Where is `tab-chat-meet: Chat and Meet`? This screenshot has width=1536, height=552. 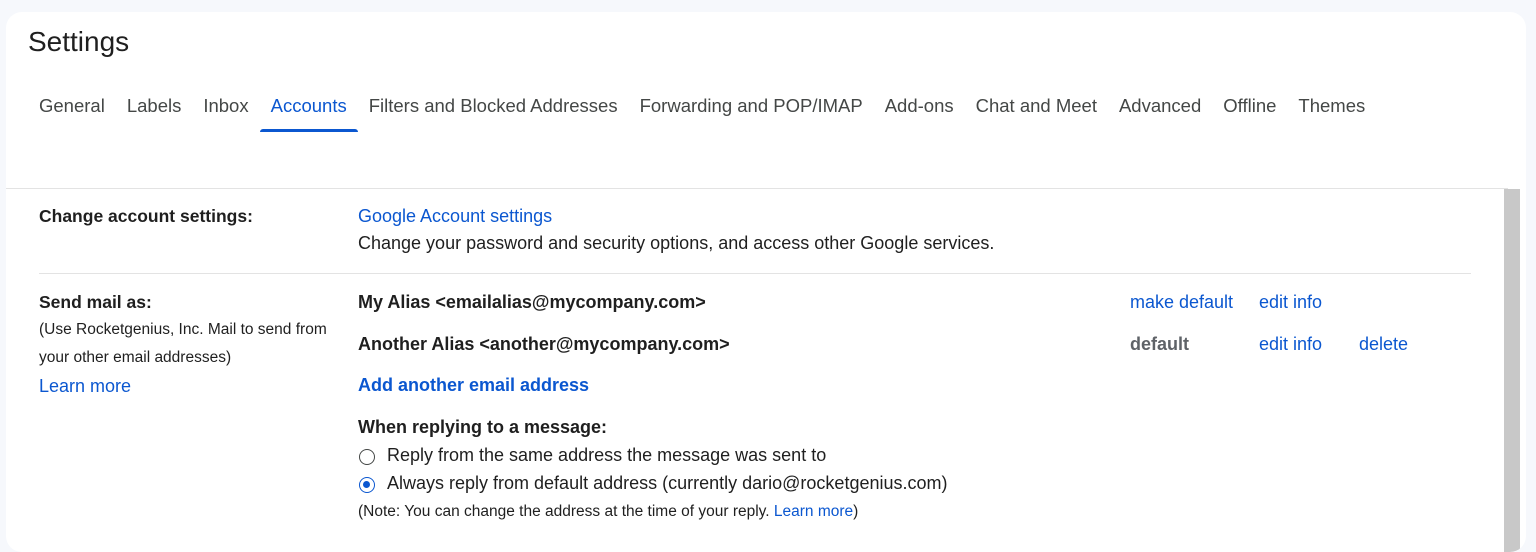
tab-chat-meet: Chat and Meet is located at coordinates (1036, 110).